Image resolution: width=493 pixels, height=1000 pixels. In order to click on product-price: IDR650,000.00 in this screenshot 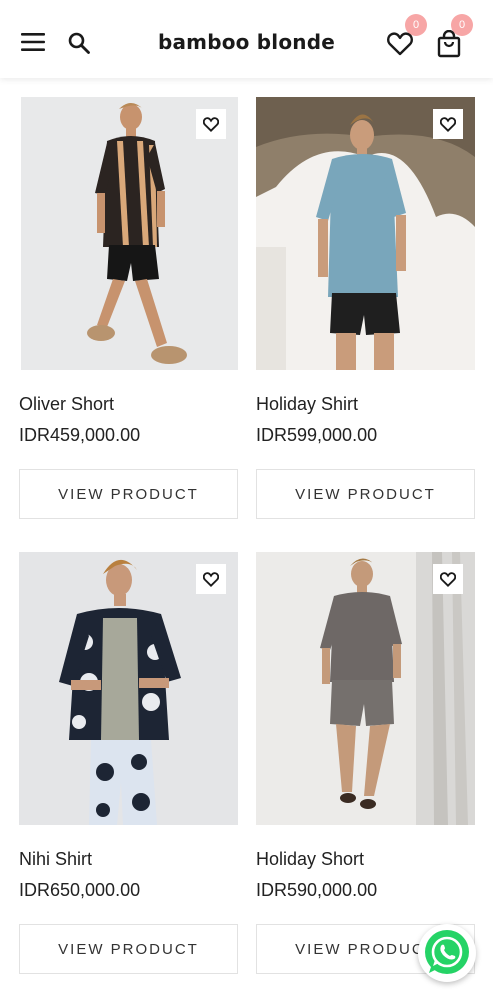, I will do `click(80, 890)`.